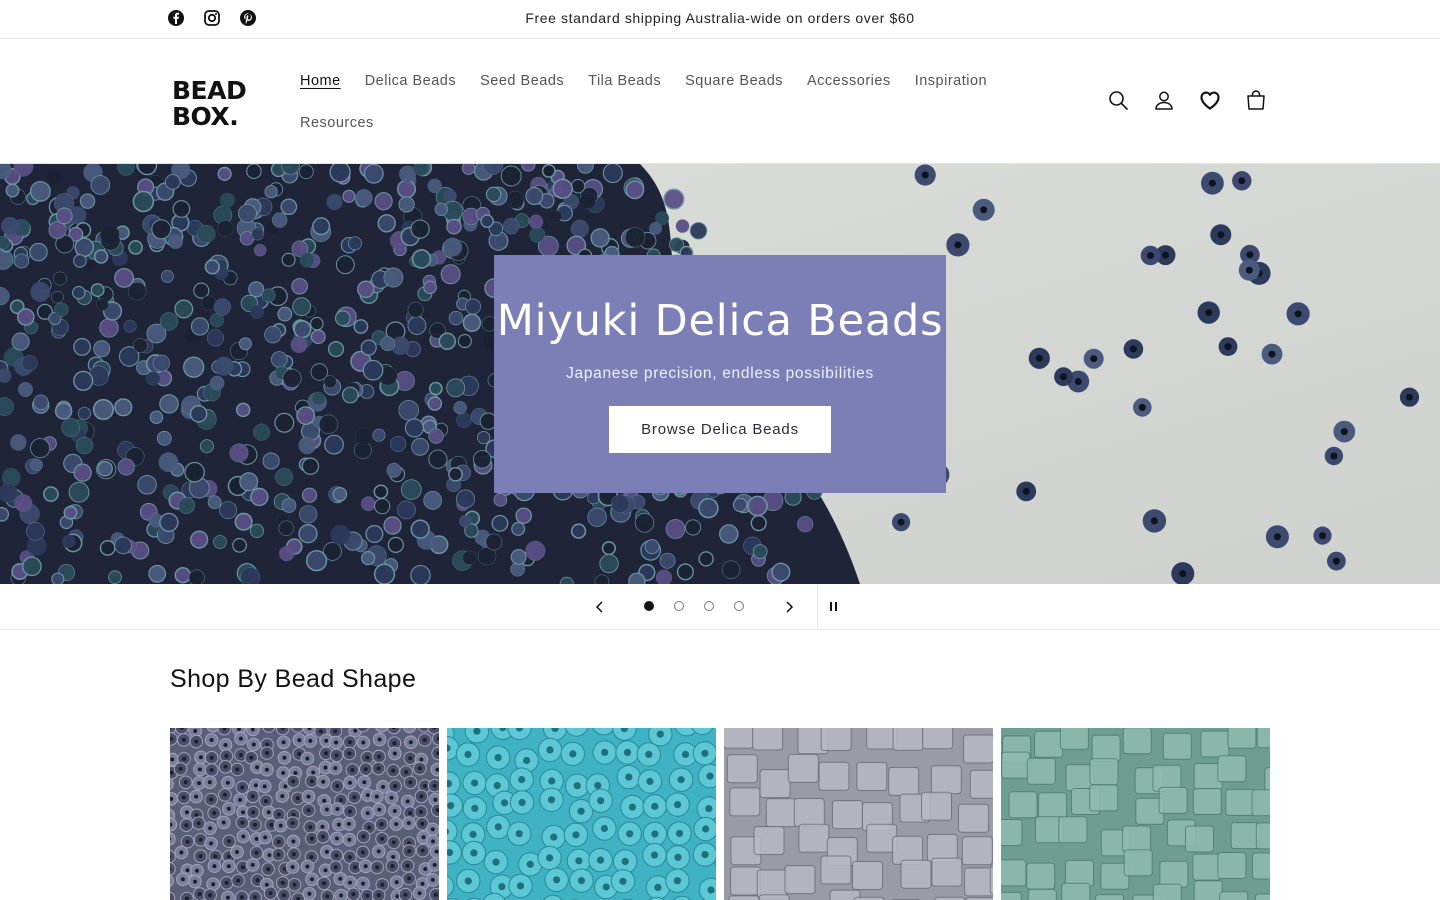  Describe the element at coordinates (410, 81) in the screenshot. I see `nav-delica-beads: Delica Beads` at that location.